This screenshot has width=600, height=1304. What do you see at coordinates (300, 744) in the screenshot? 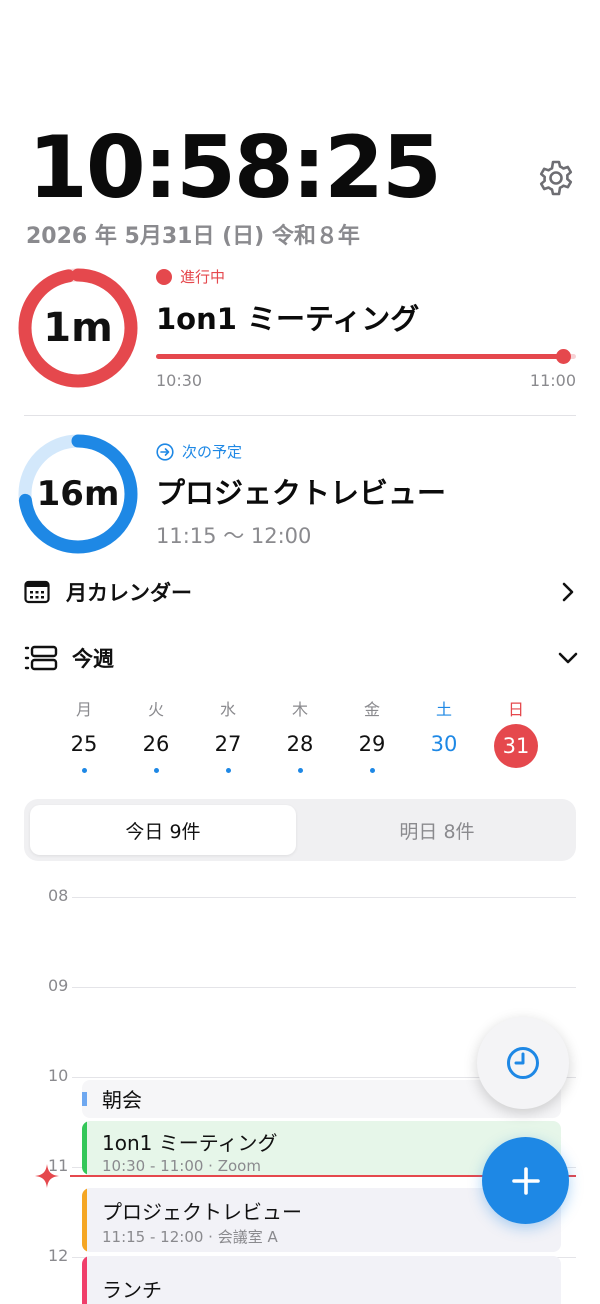
I see `day-number: 28` at bounding box center [300, 744].